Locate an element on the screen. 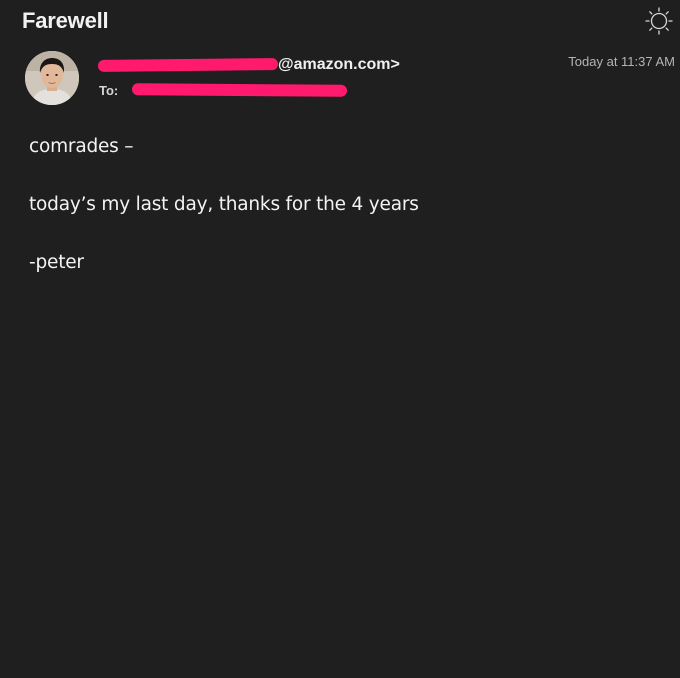 The image size is (680, 678). sender-avatar is located at coordinates (52, 78).